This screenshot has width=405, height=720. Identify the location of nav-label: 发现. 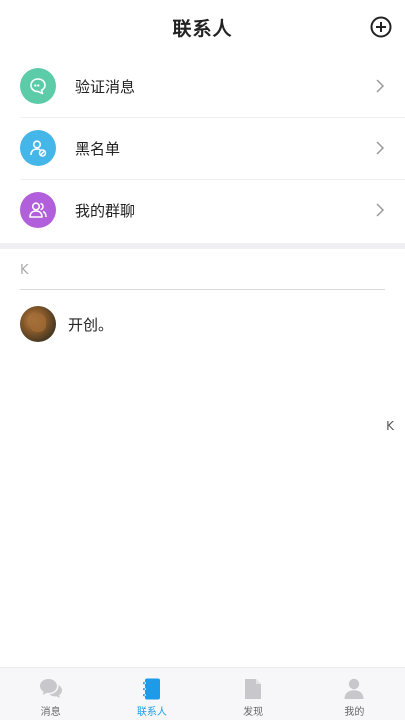
(253, 712).